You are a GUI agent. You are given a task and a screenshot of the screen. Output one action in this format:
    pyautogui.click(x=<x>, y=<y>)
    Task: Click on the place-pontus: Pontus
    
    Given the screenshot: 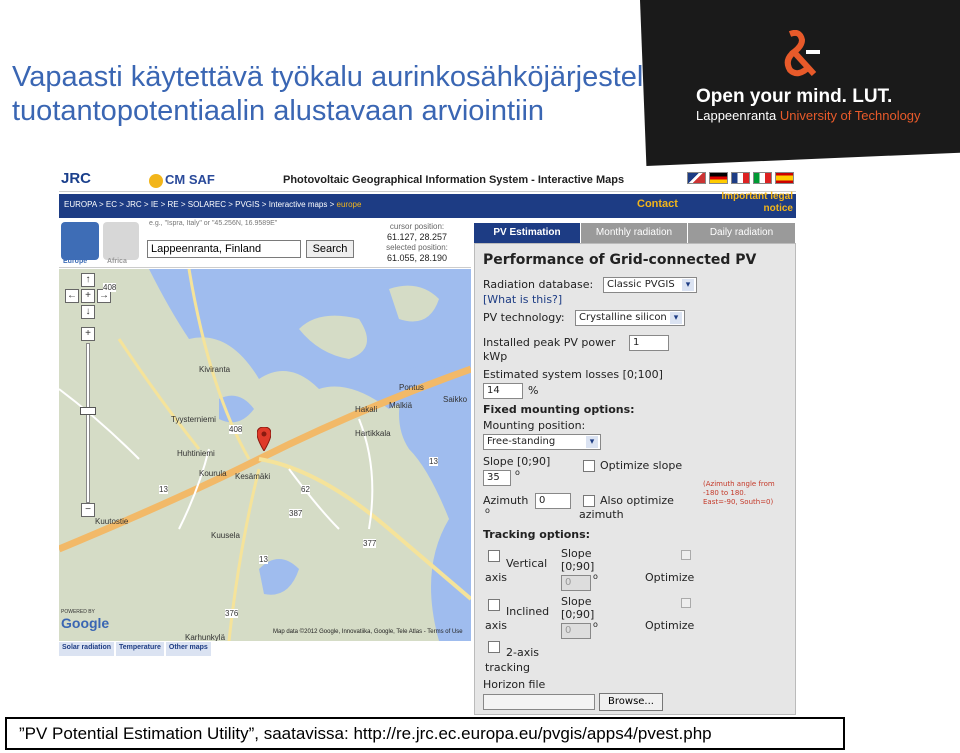 What is the action you would take?
    pyautogui.click(x=411, y=387)
    